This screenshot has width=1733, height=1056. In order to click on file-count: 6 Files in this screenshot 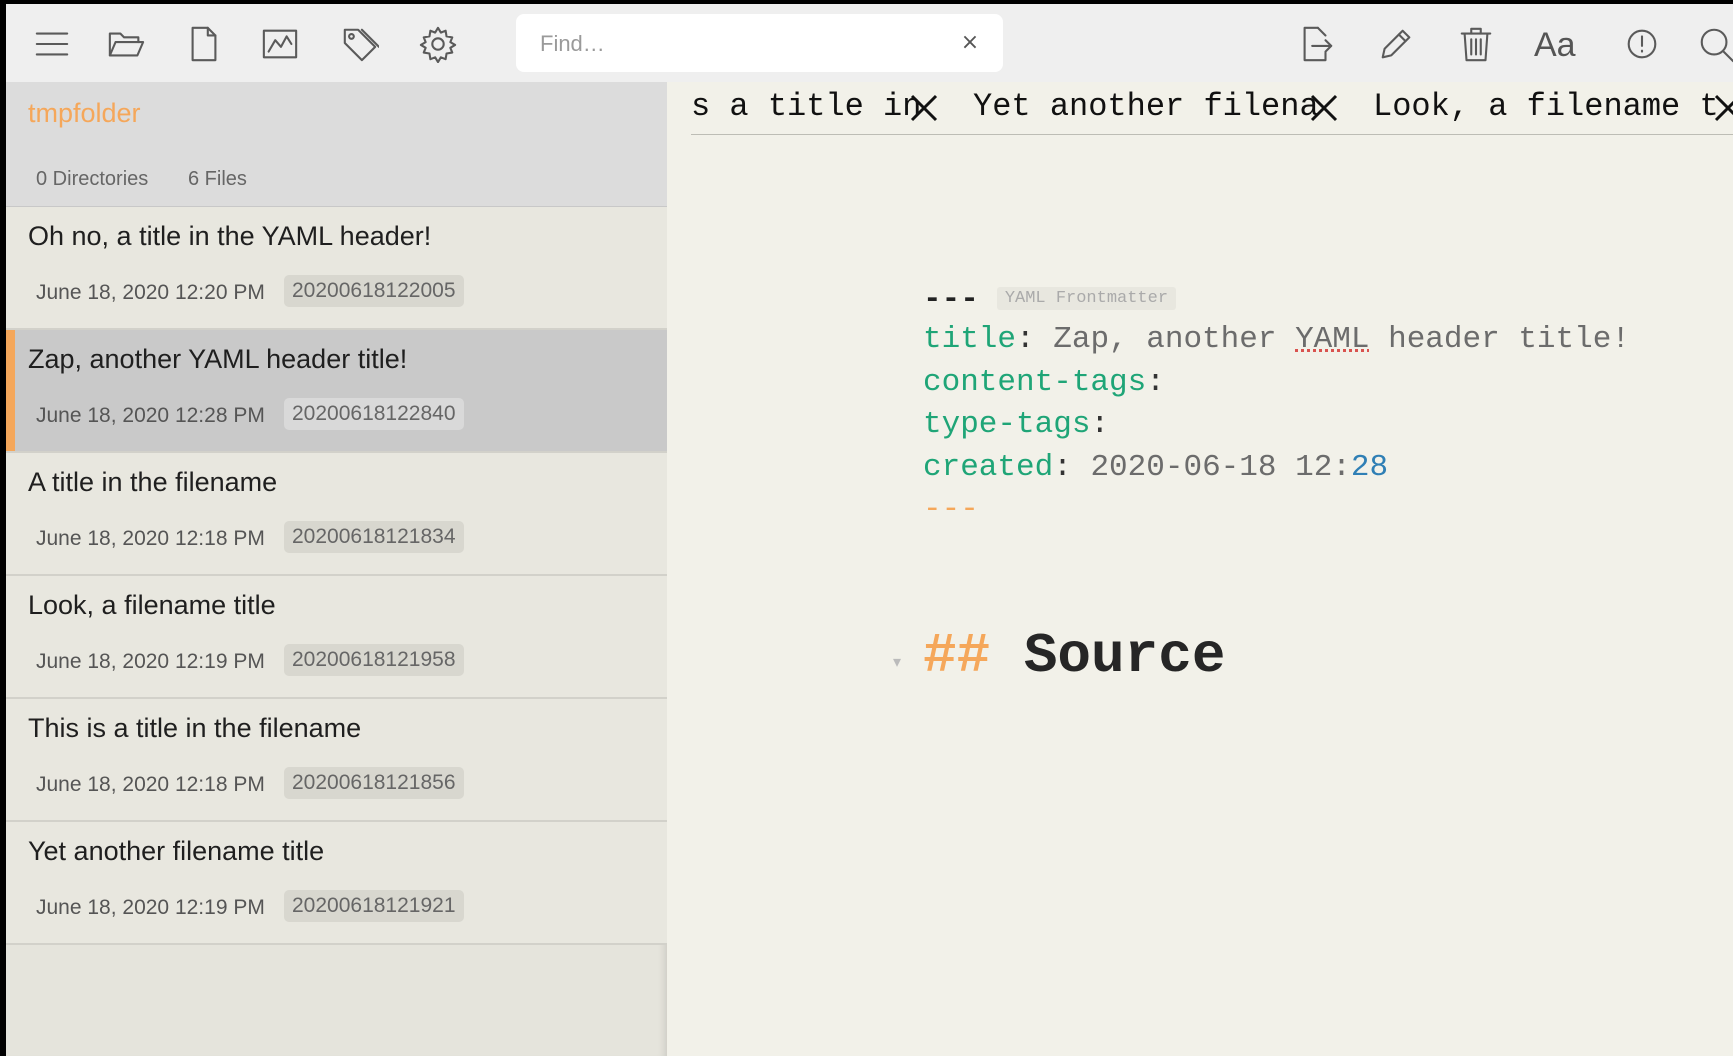, I will do `click(217, 179)`.